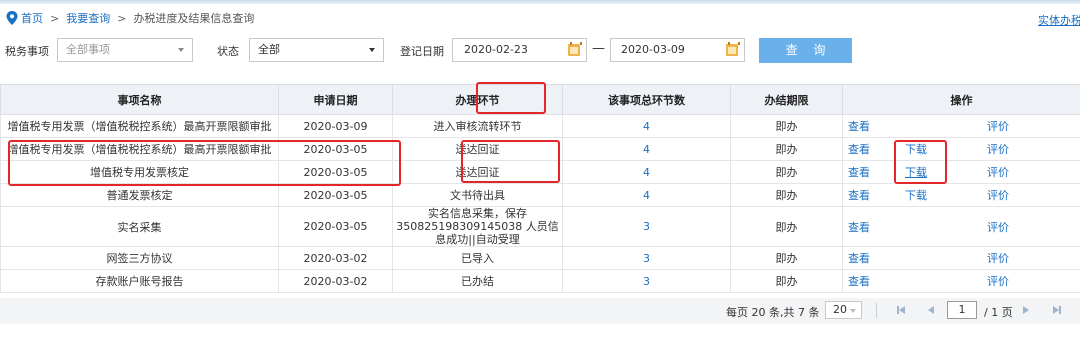 The height and width of the screenshot is (350, 1080). I want to click on stage: 已导入, so click(477, 258).